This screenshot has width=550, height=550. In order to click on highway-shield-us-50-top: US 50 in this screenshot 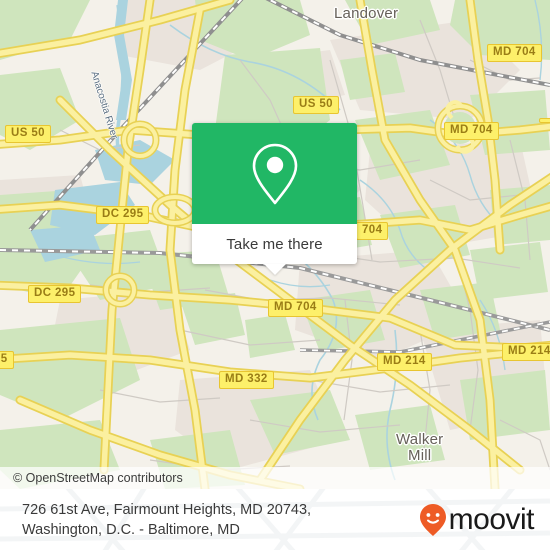, I will do `click(316, 105)`.